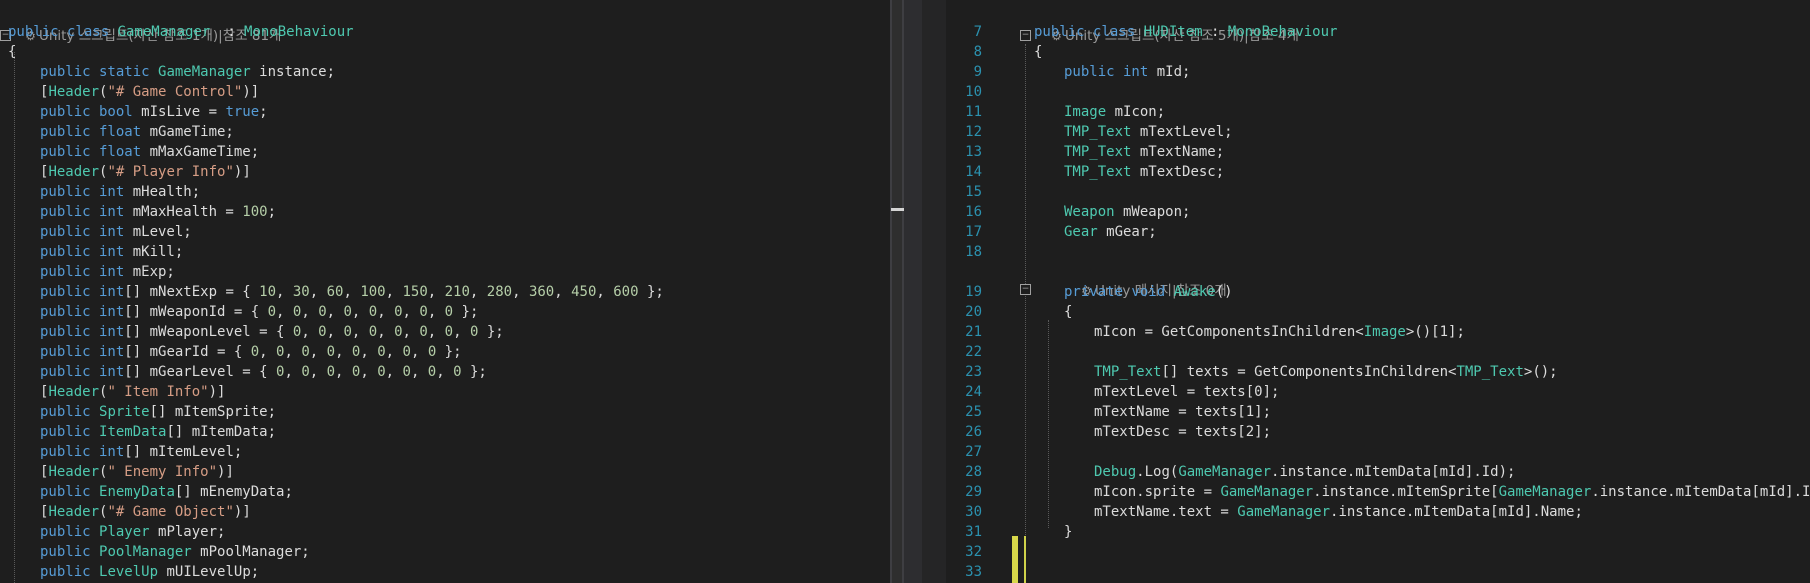  Describe the element at coordinates (268, 292) in the screenshot. I see `code-token: 10` at that location.